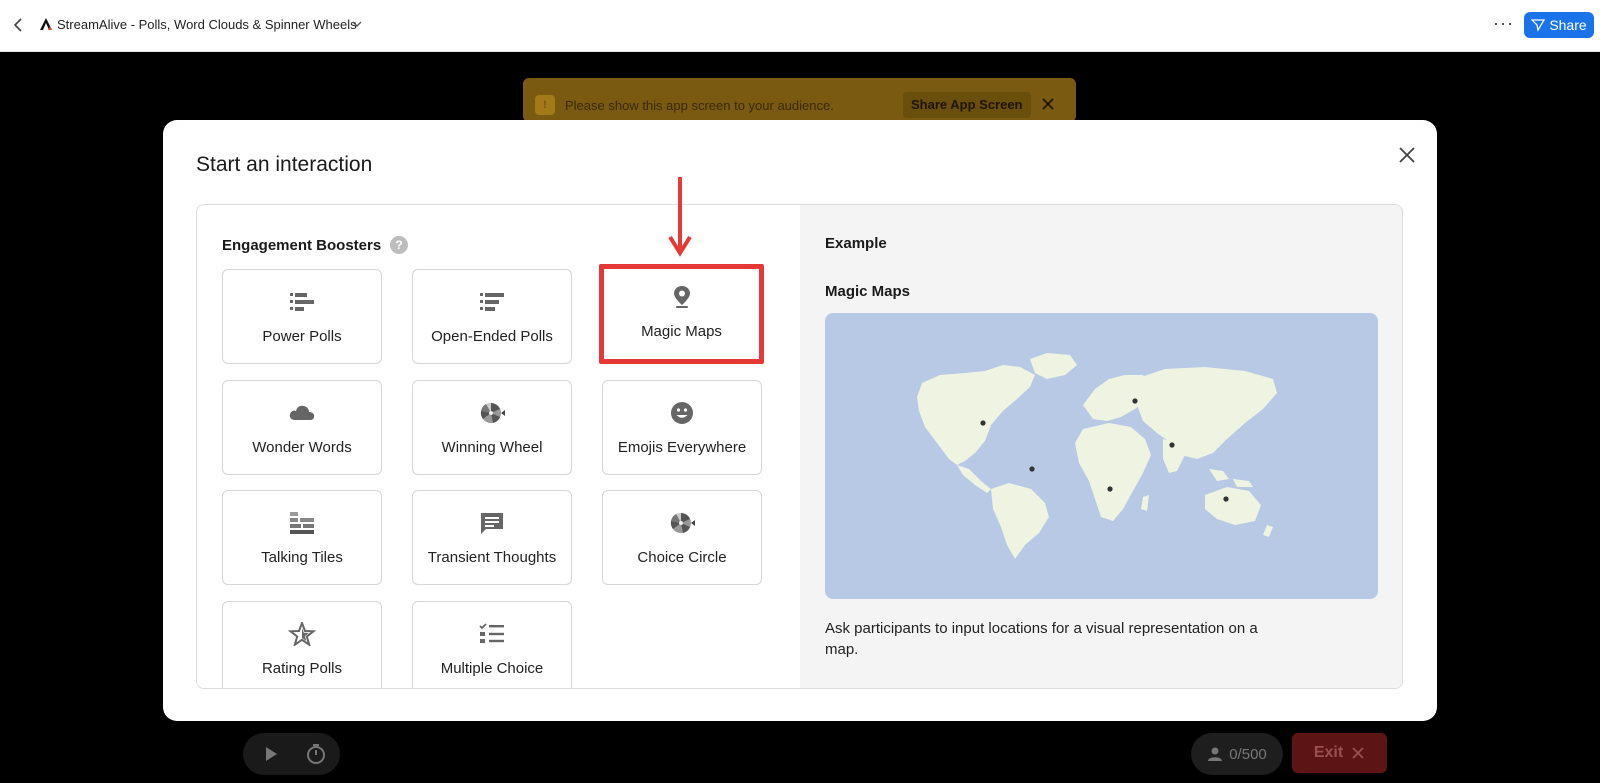 The height and width of the screenshot is (783, 1600). What do you see at coordinates (682, 537) in the screenshot?
I see `tile-choice-circle: Choice Circle` at bounding box center [682, 537].